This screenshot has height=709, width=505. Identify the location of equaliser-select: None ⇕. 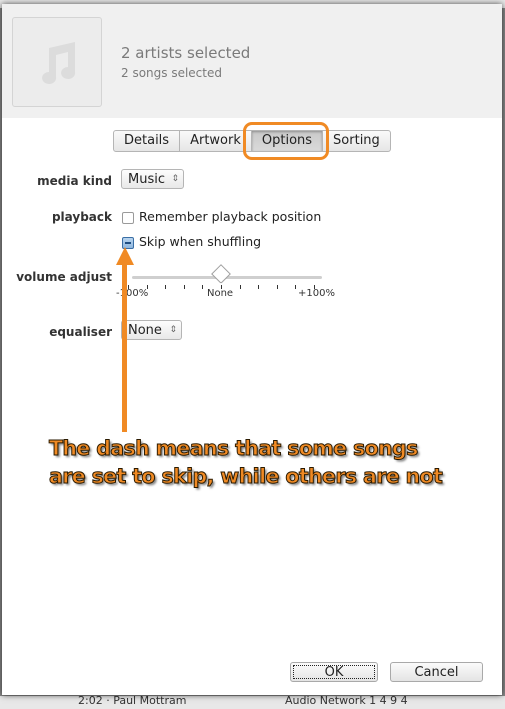
(151, 330).